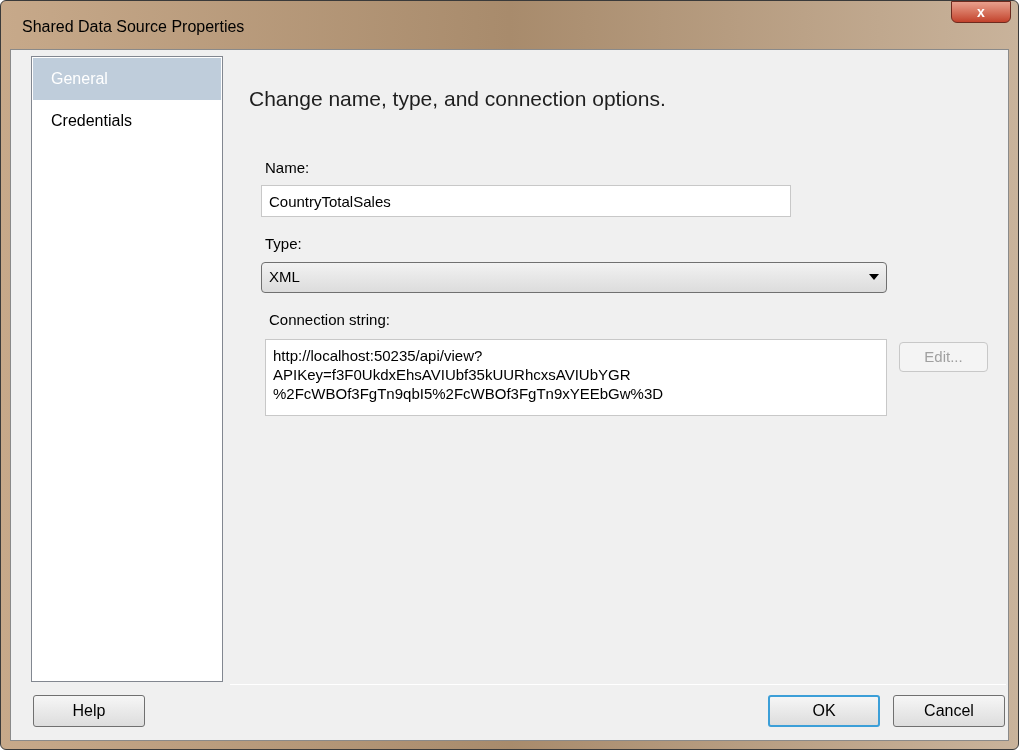 This screenshot has height=755, width=1019. I want to click on dialog-button: Help, so click(89, 710).